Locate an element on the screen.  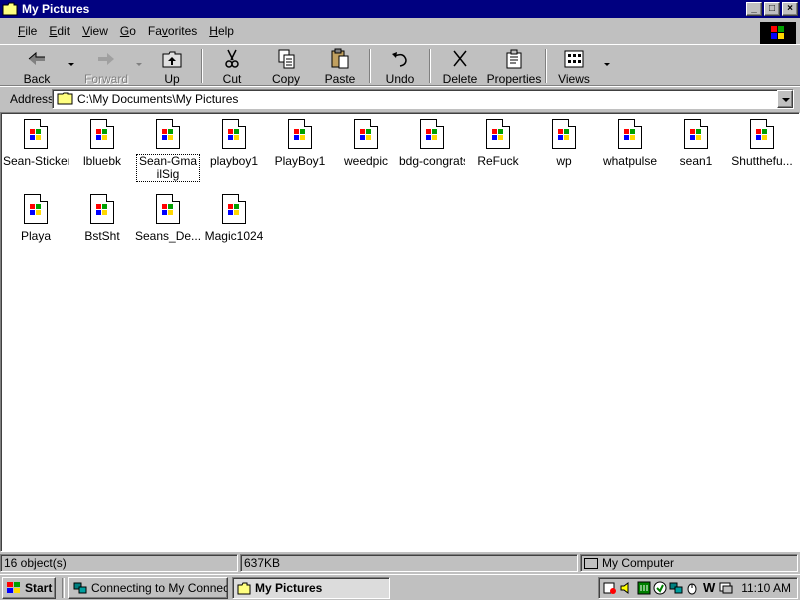
menu-file: File is located at coordinates (27, 31).